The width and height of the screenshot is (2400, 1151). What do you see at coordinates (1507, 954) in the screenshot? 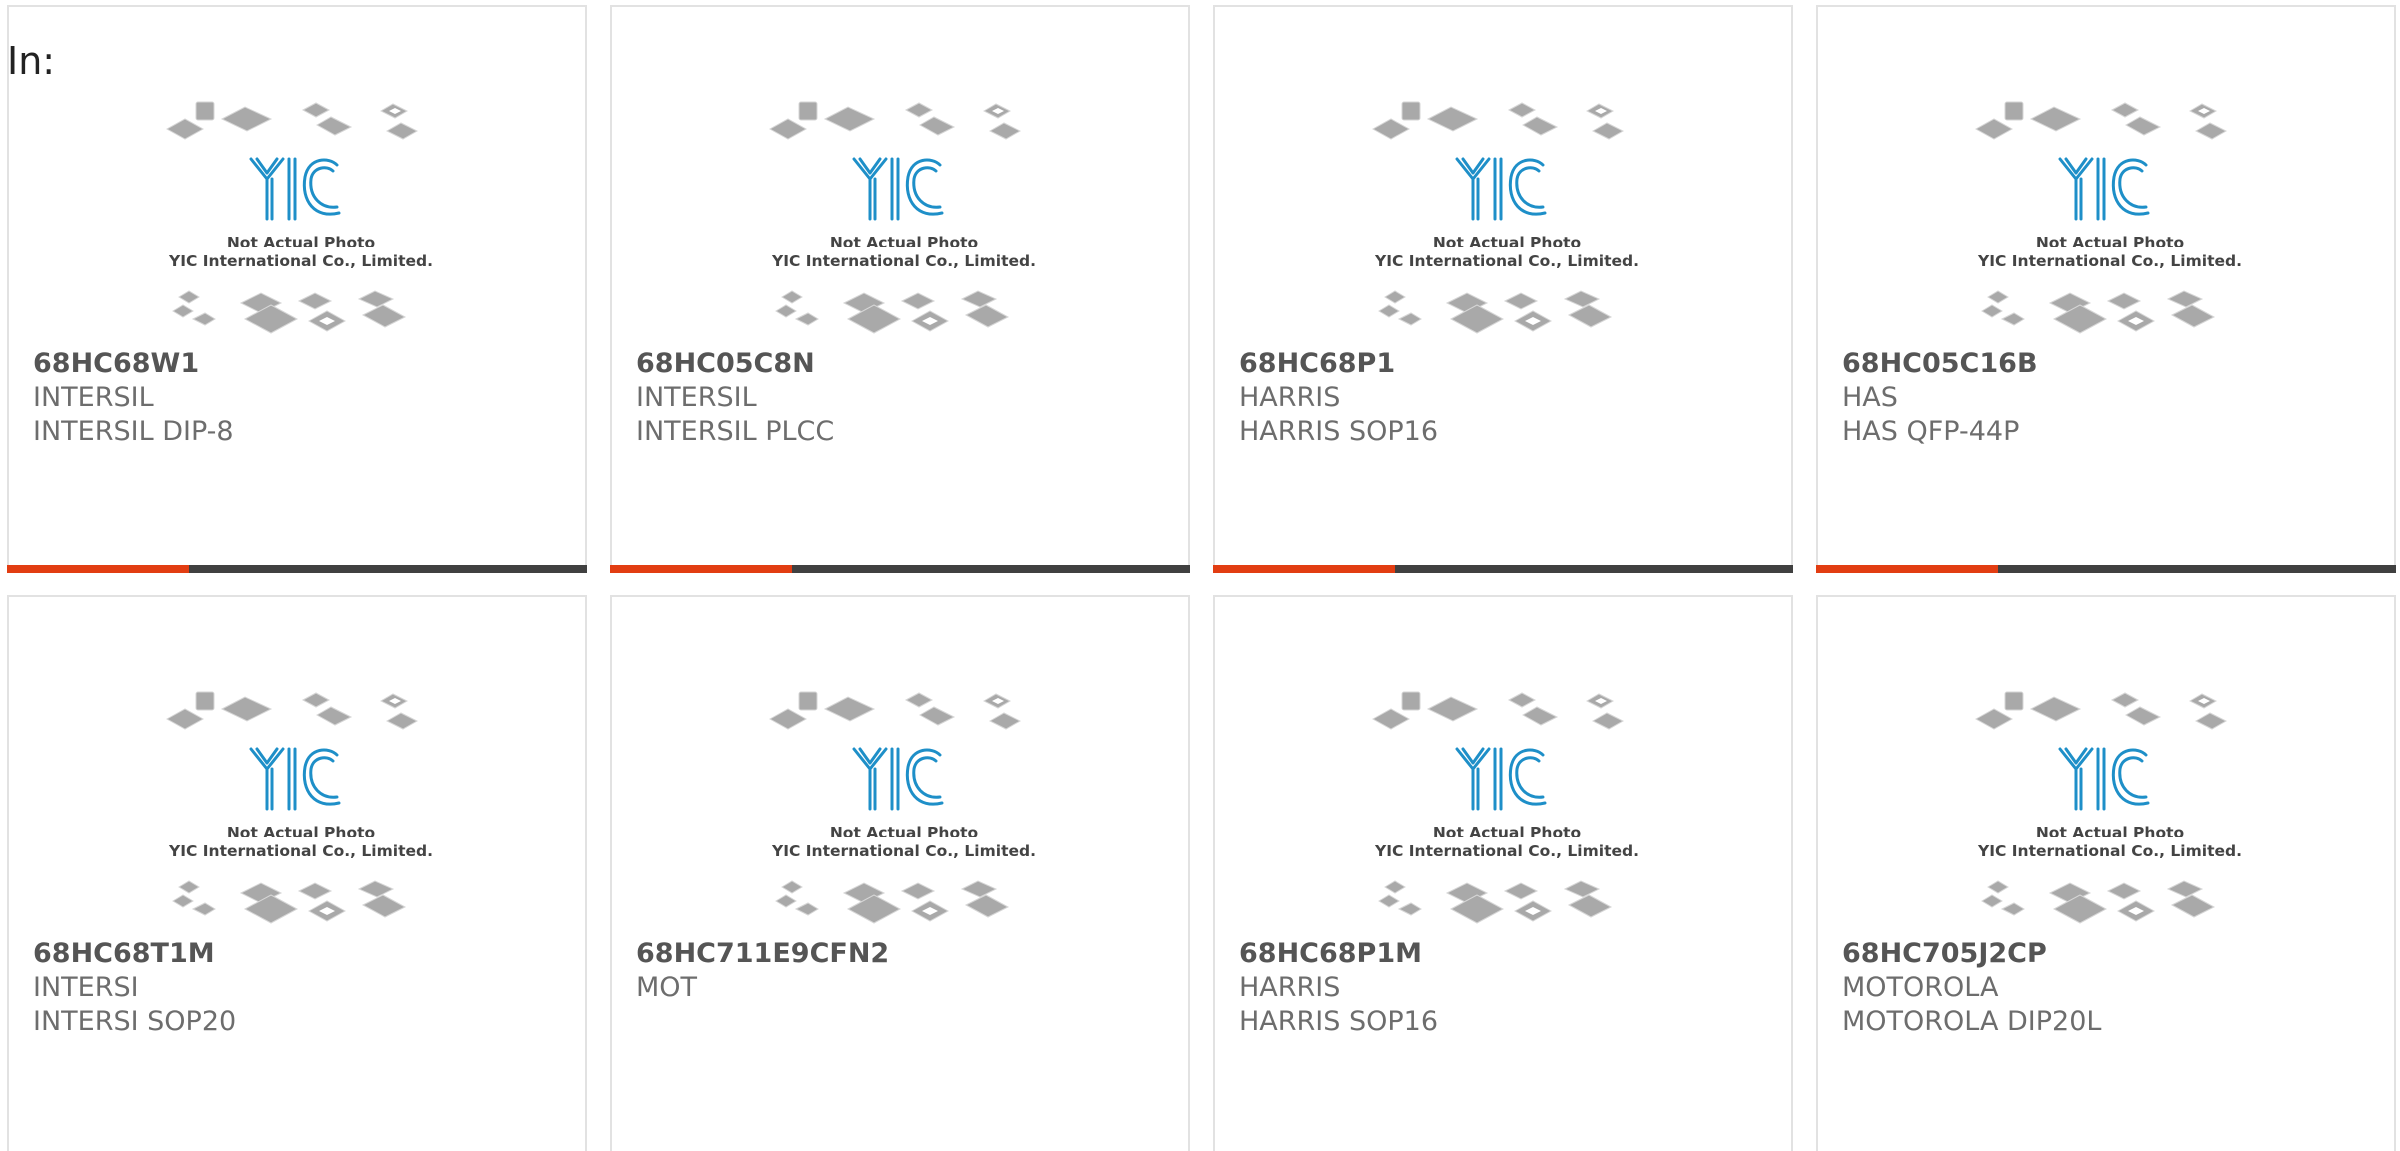
I see `part-number: 68HC68P1M` at bounding box center [1507, 954].